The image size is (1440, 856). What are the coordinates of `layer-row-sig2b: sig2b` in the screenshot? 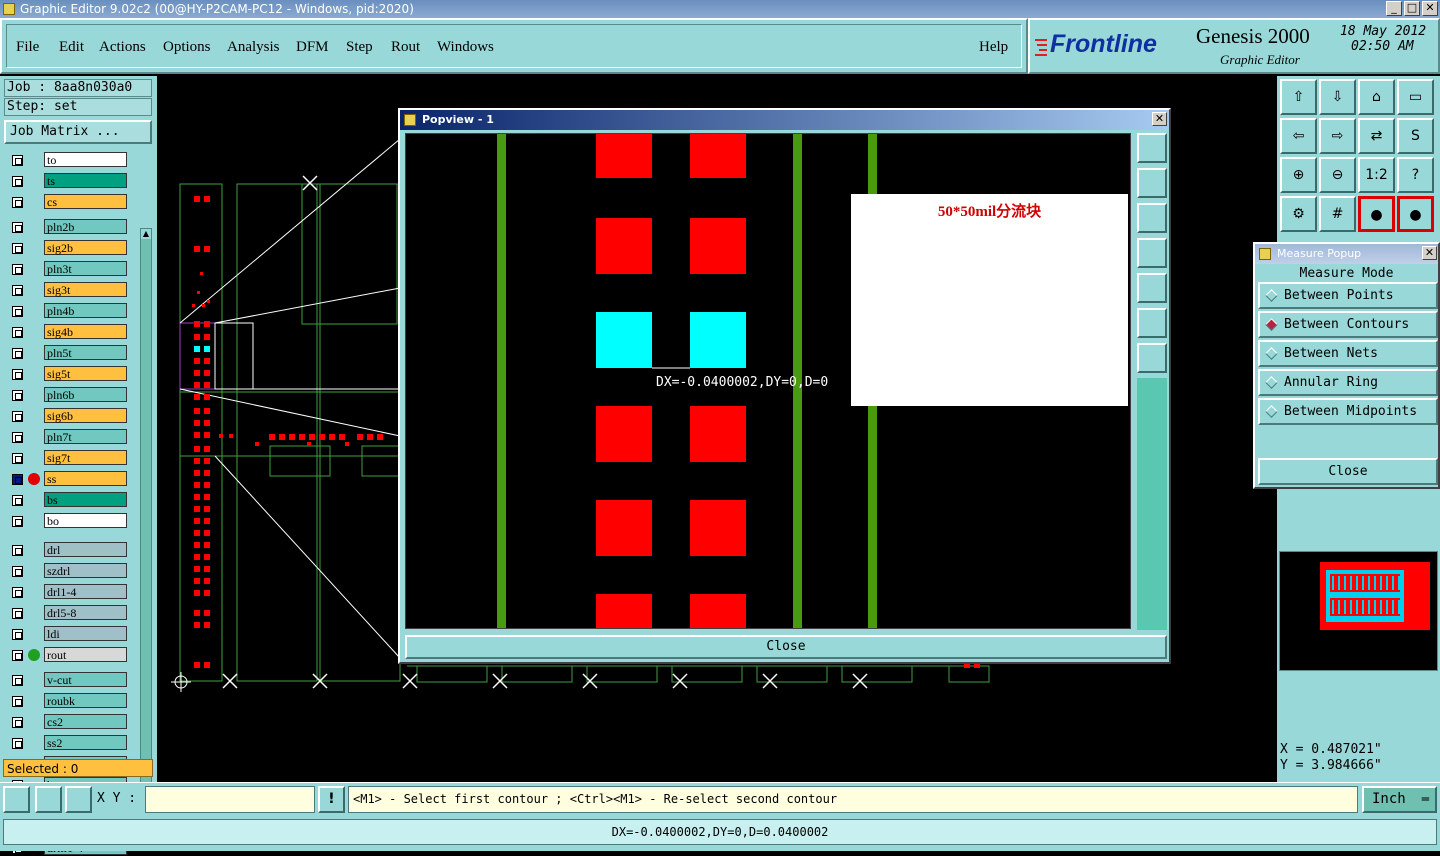 It's located at (68, 248).